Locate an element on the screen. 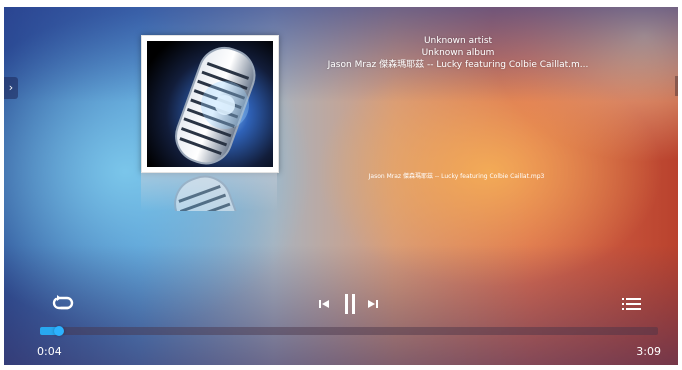 The image size is (682, 370). album-name: Unknown album is located at coordinates (458, 53).